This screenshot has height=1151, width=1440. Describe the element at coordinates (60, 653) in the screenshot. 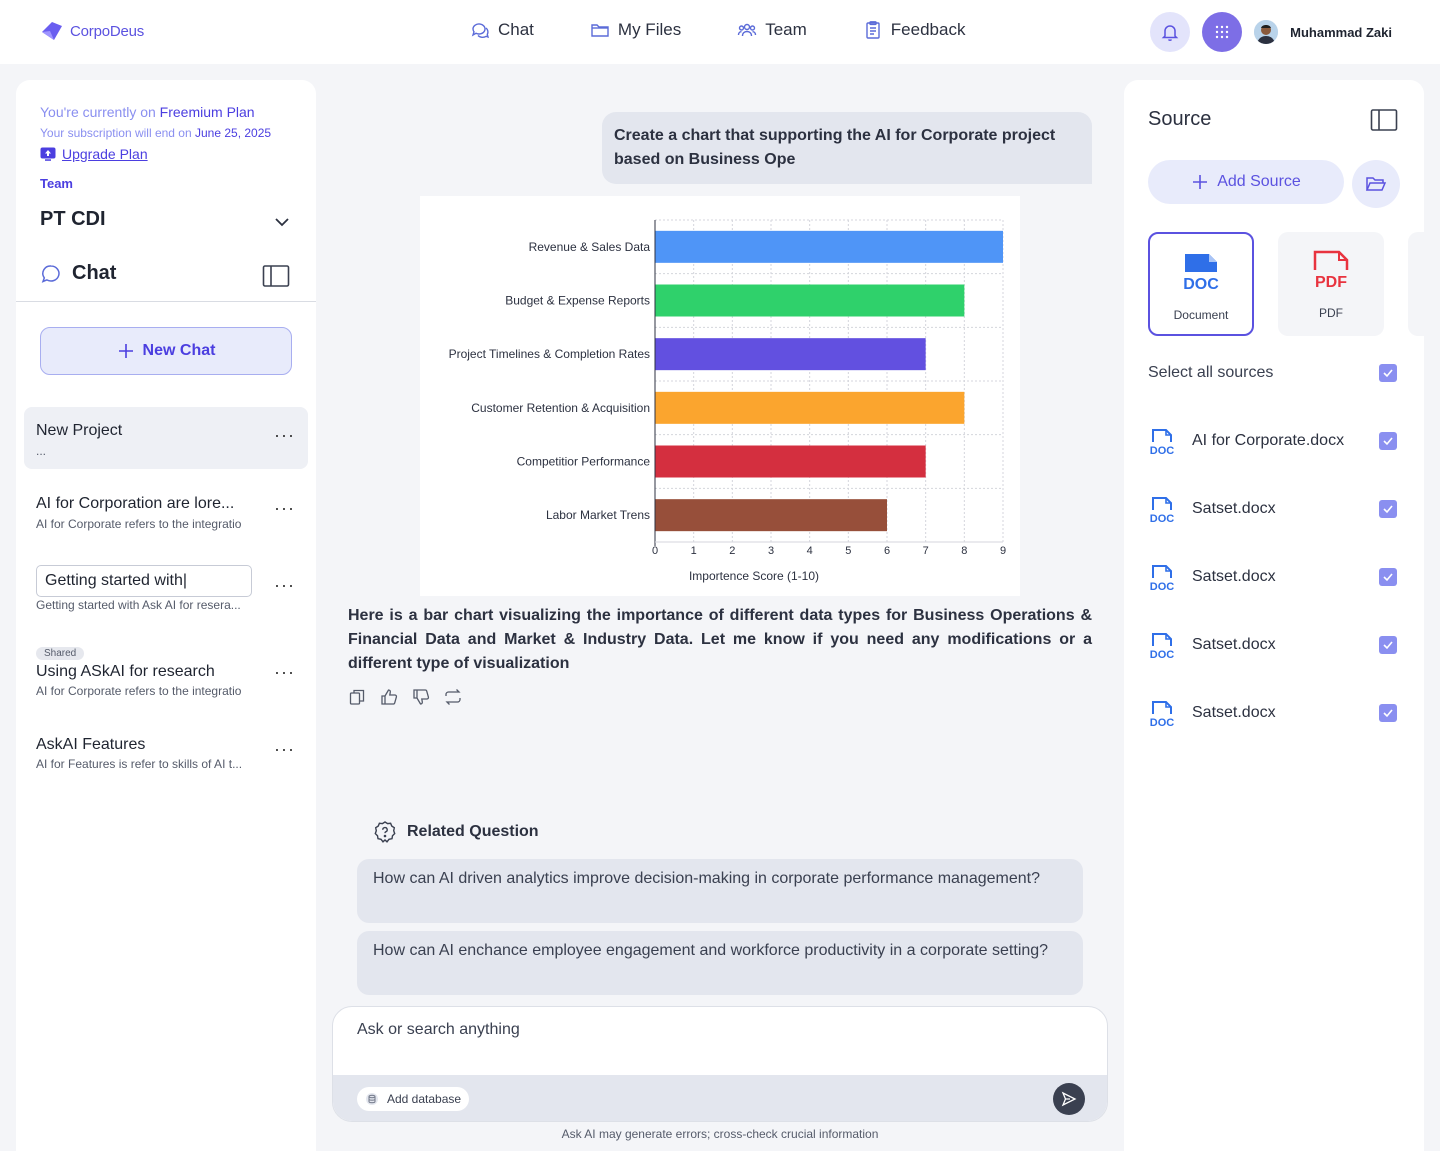

I see `shared-badge: Shared` at that location.